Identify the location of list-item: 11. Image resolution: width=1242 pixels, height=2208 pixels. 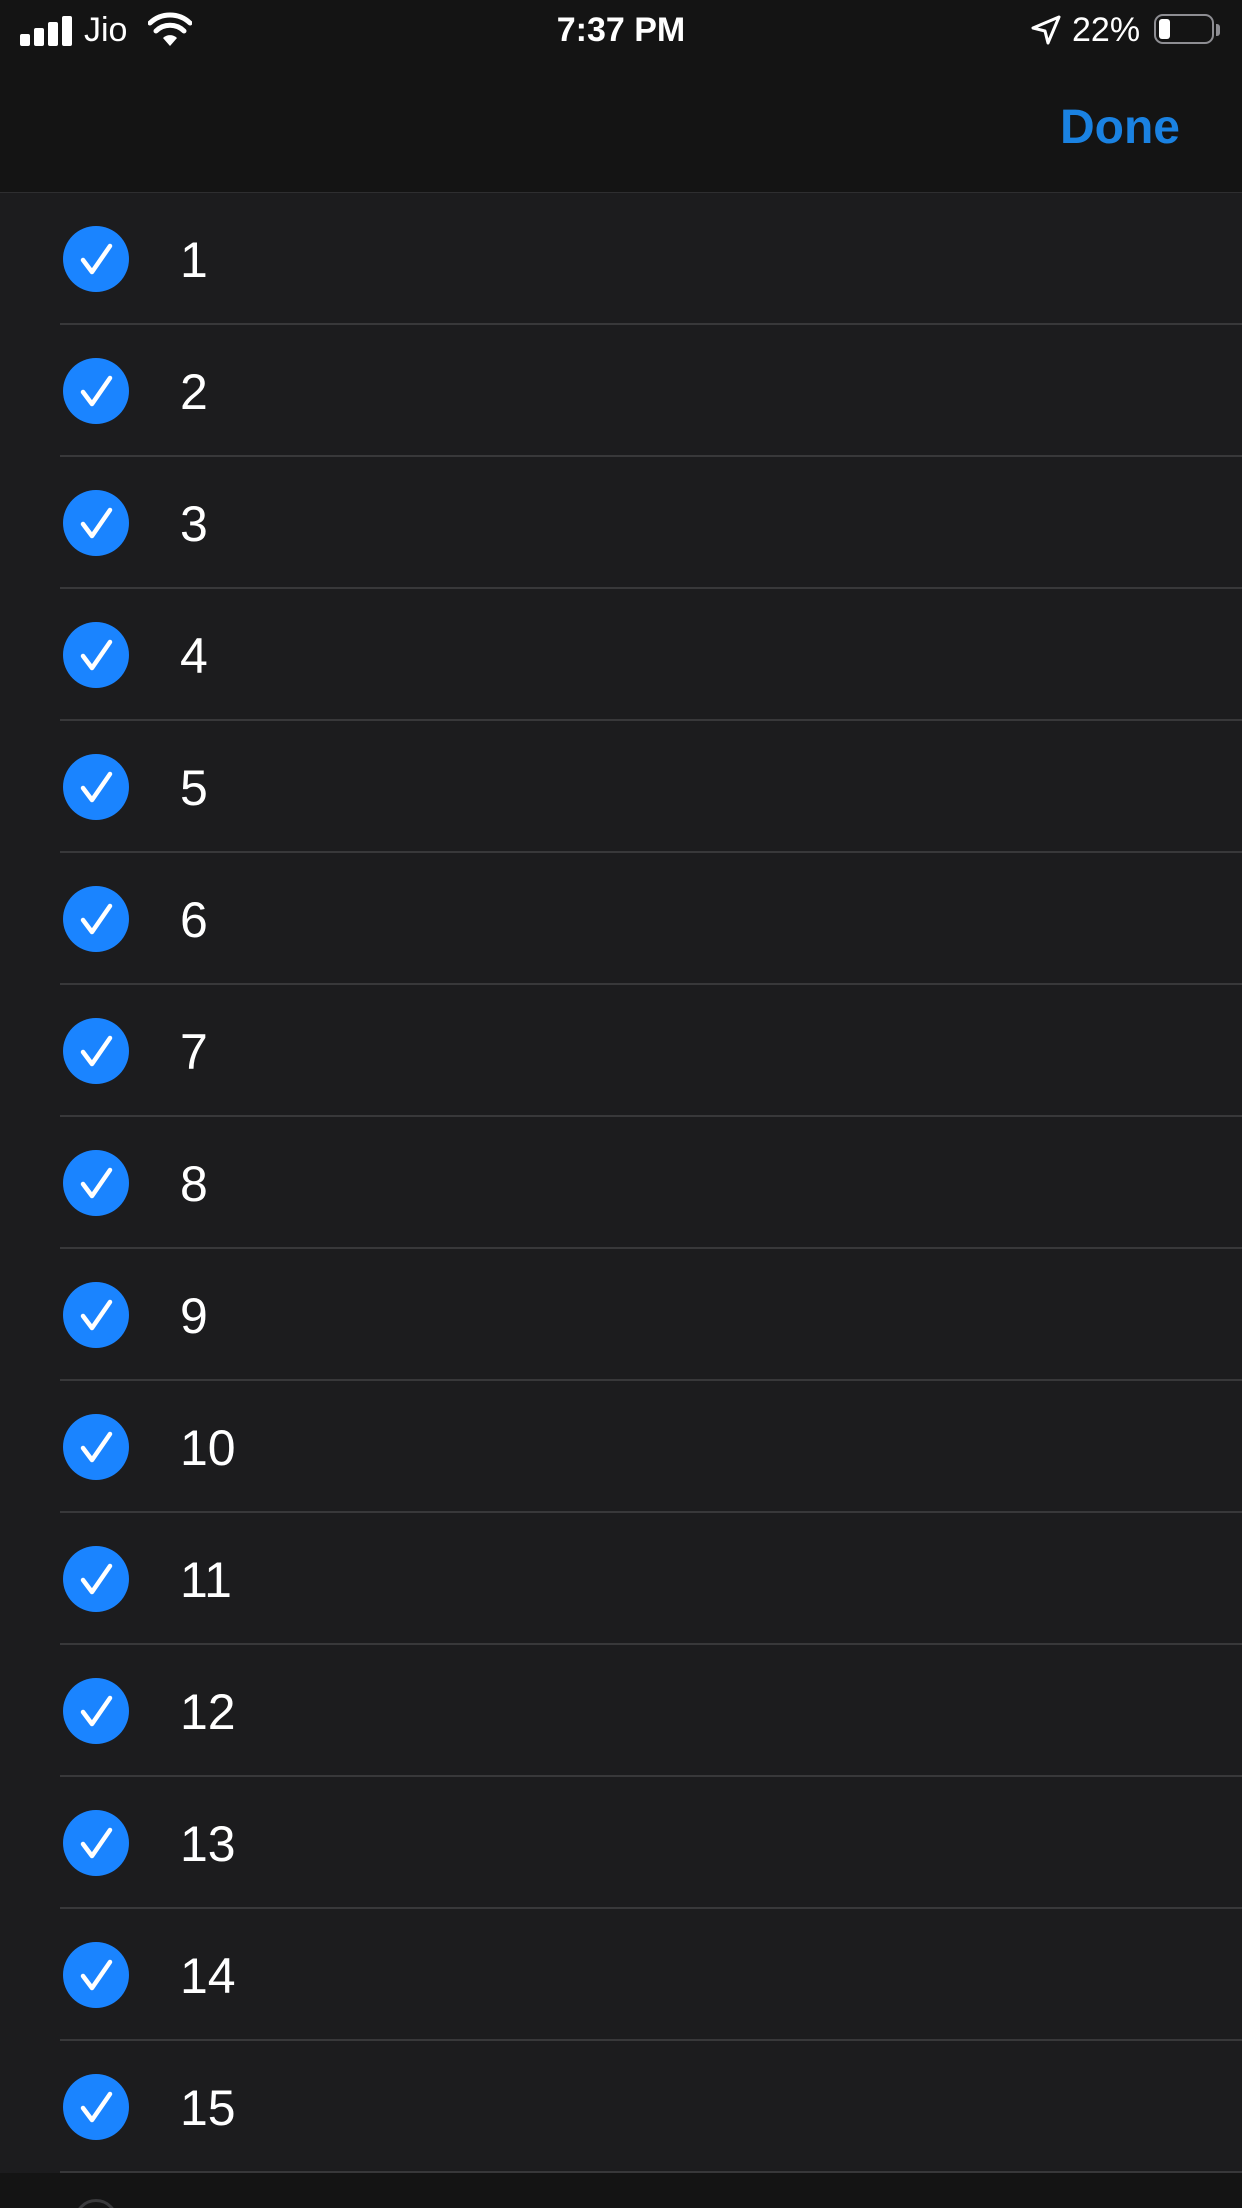
(621, 1579).